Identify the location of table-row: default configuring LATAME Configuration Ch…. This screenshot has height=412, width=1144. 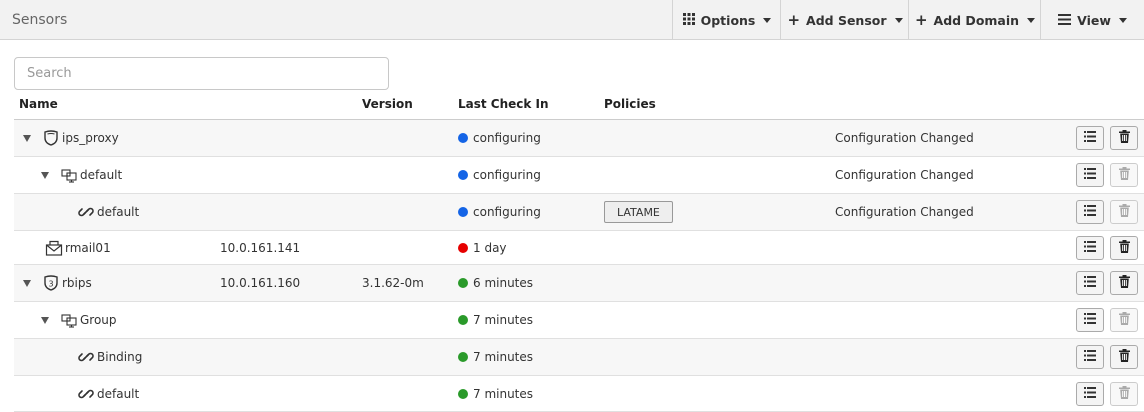
(579, 212).